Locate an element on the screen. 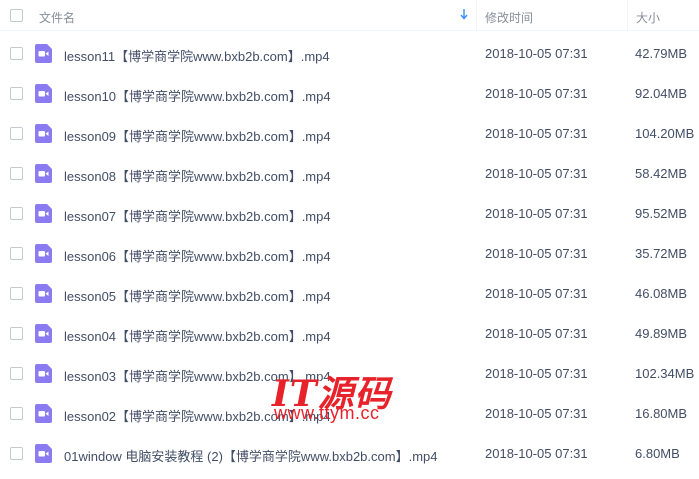 The width and height of the screenshot is (699, 479). file-size: 92.04MB is located at coordinates (661, 93).